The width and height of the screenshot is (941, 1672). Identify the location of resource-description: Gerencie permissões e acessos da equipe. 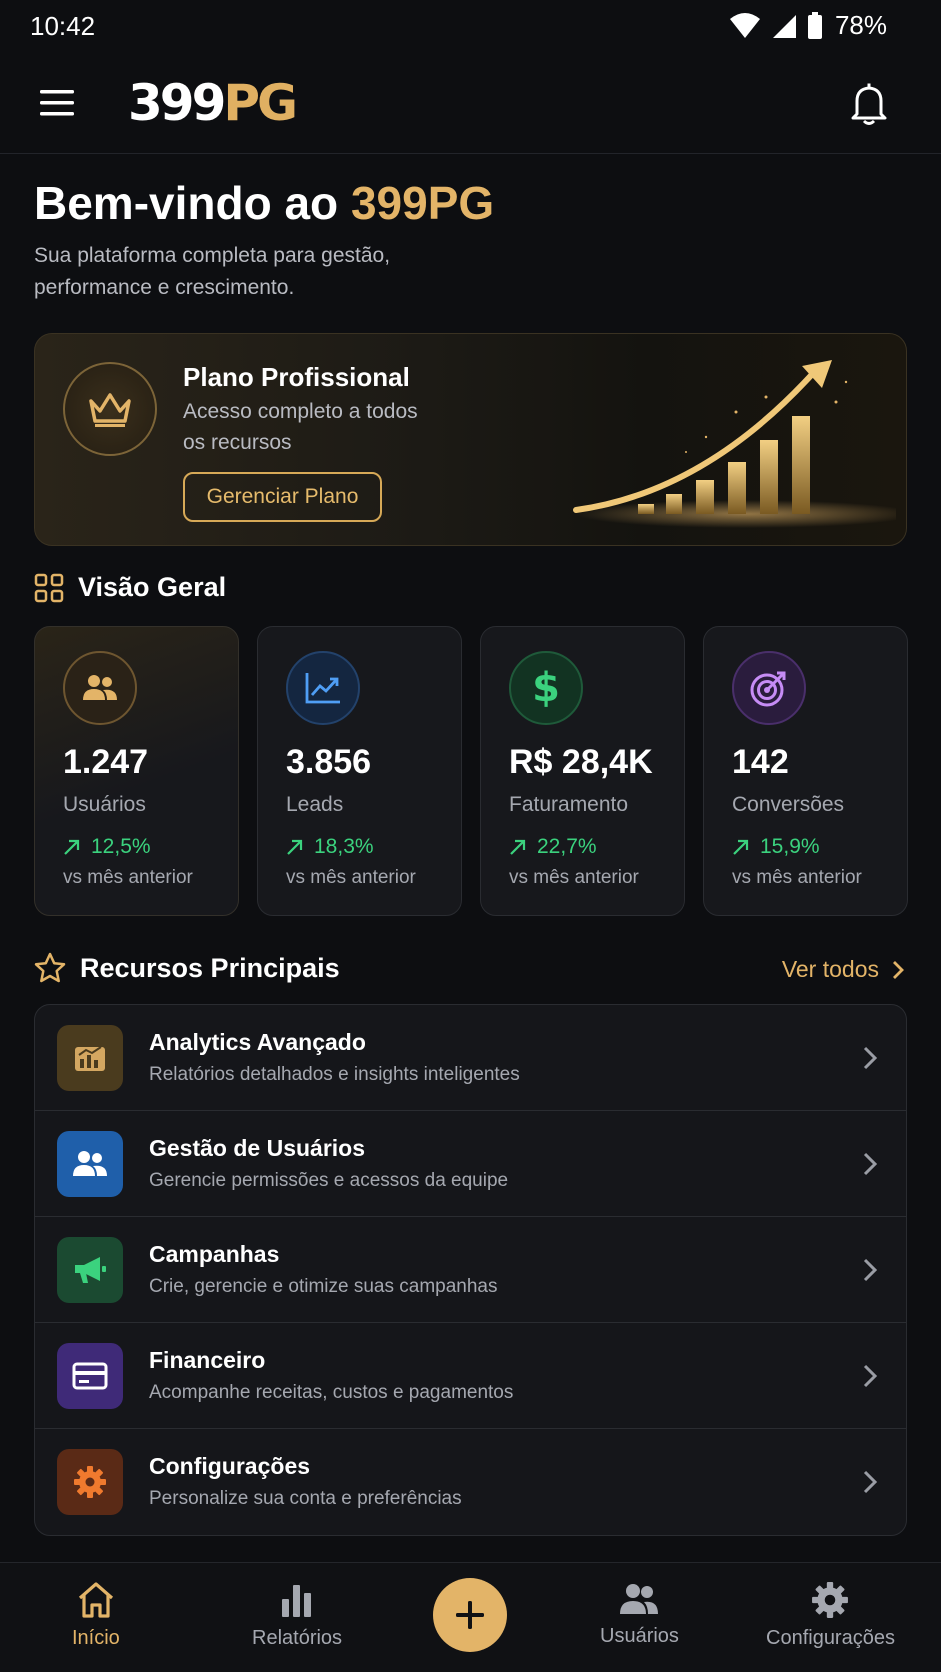
(329, 1180).